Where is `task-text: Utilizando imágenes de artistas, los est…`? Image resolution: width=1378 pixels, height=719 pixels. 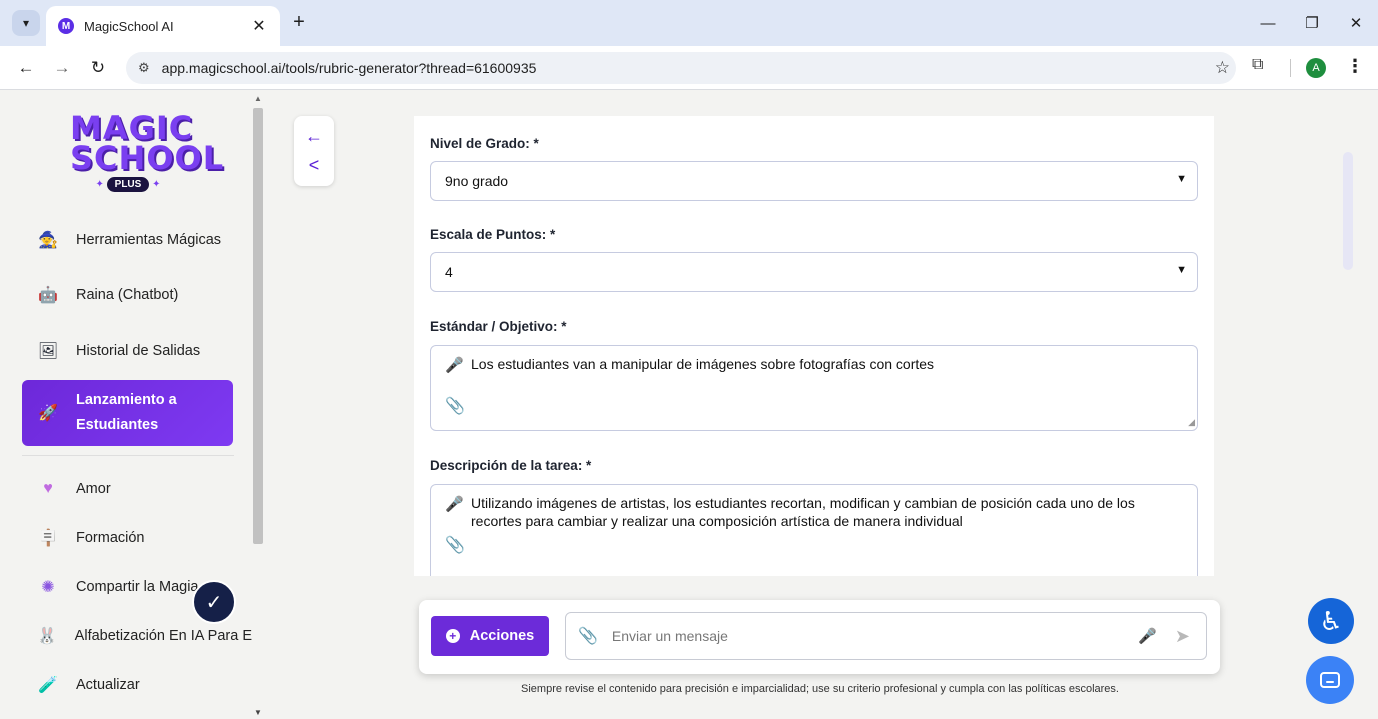
task-text: Utilizando imágenes de artistas, los est… is located at coordinates (827, 512).